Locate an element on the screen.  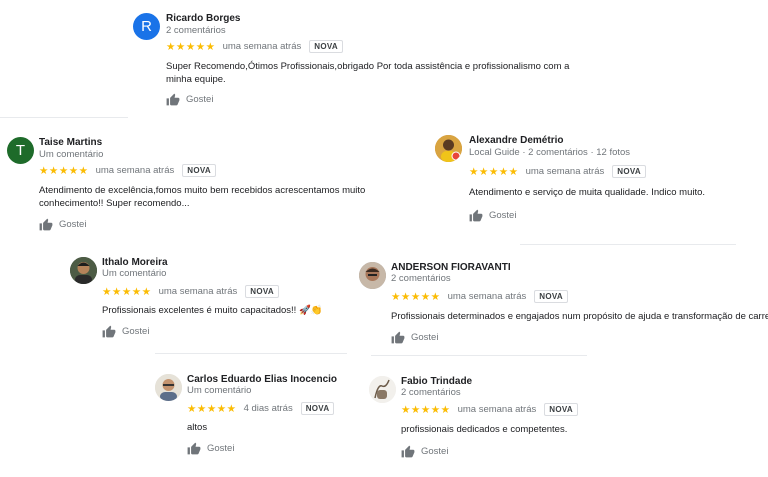
reviewer-name: ANDERSON FIORAVANTI is located at coordinates (451, 267).